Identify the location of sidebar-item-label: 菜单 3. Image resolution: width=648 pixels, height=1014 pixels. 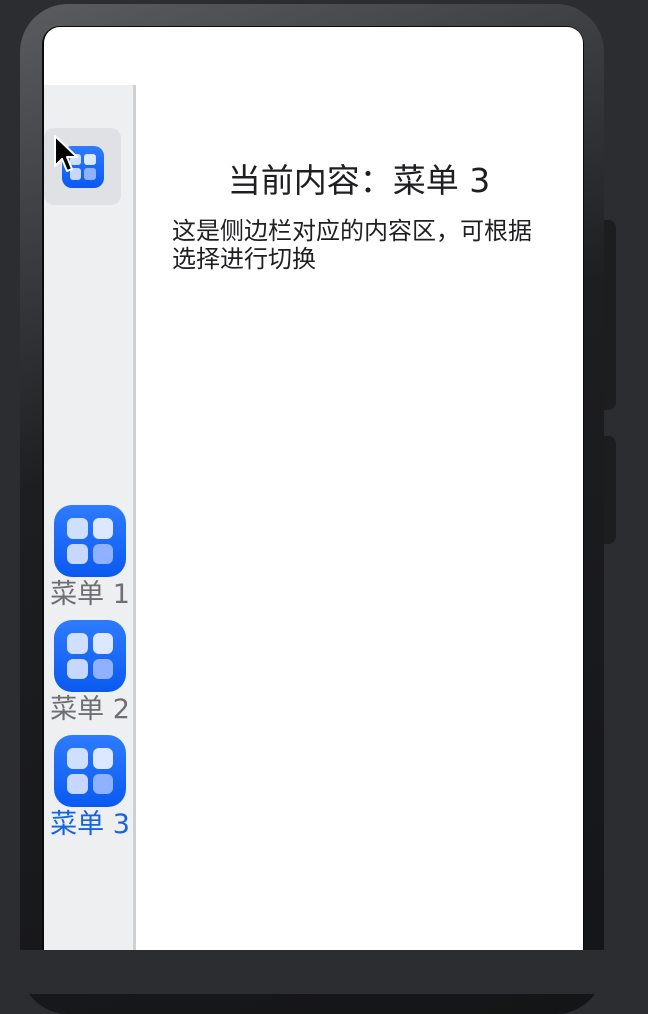
(90, 824).